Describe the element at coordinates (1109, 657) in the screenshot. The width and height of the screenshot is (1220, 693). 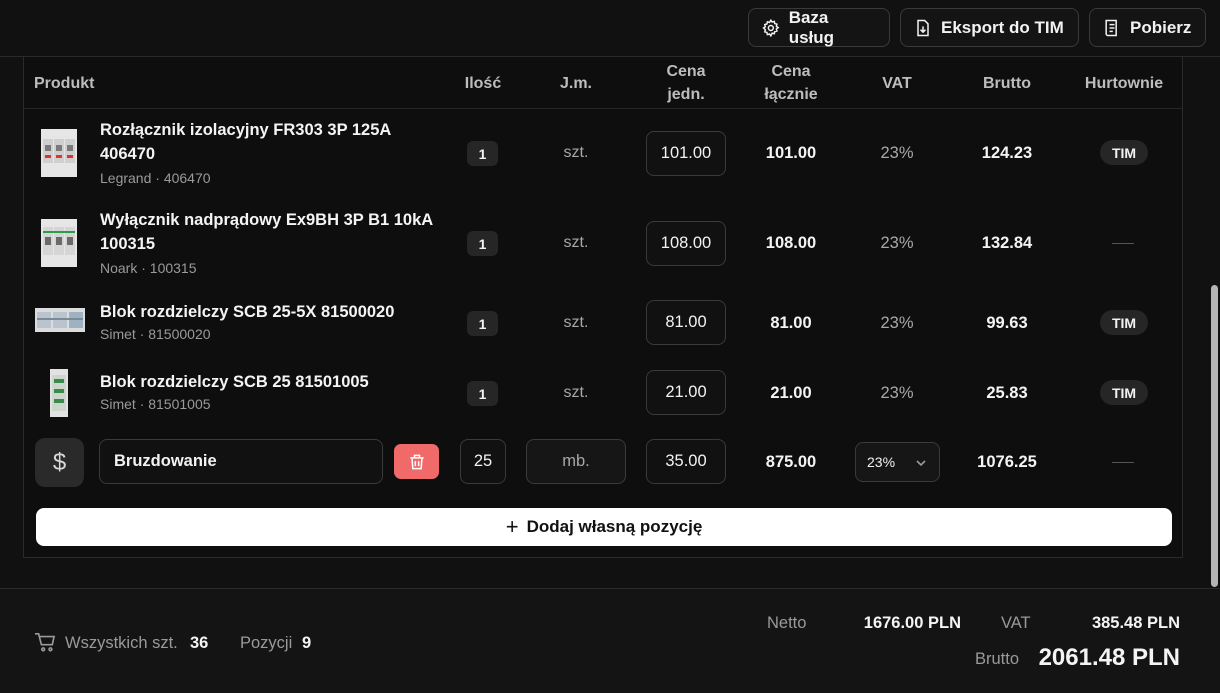
I see `gross-total-value: 2061.48 PLN` at that location.